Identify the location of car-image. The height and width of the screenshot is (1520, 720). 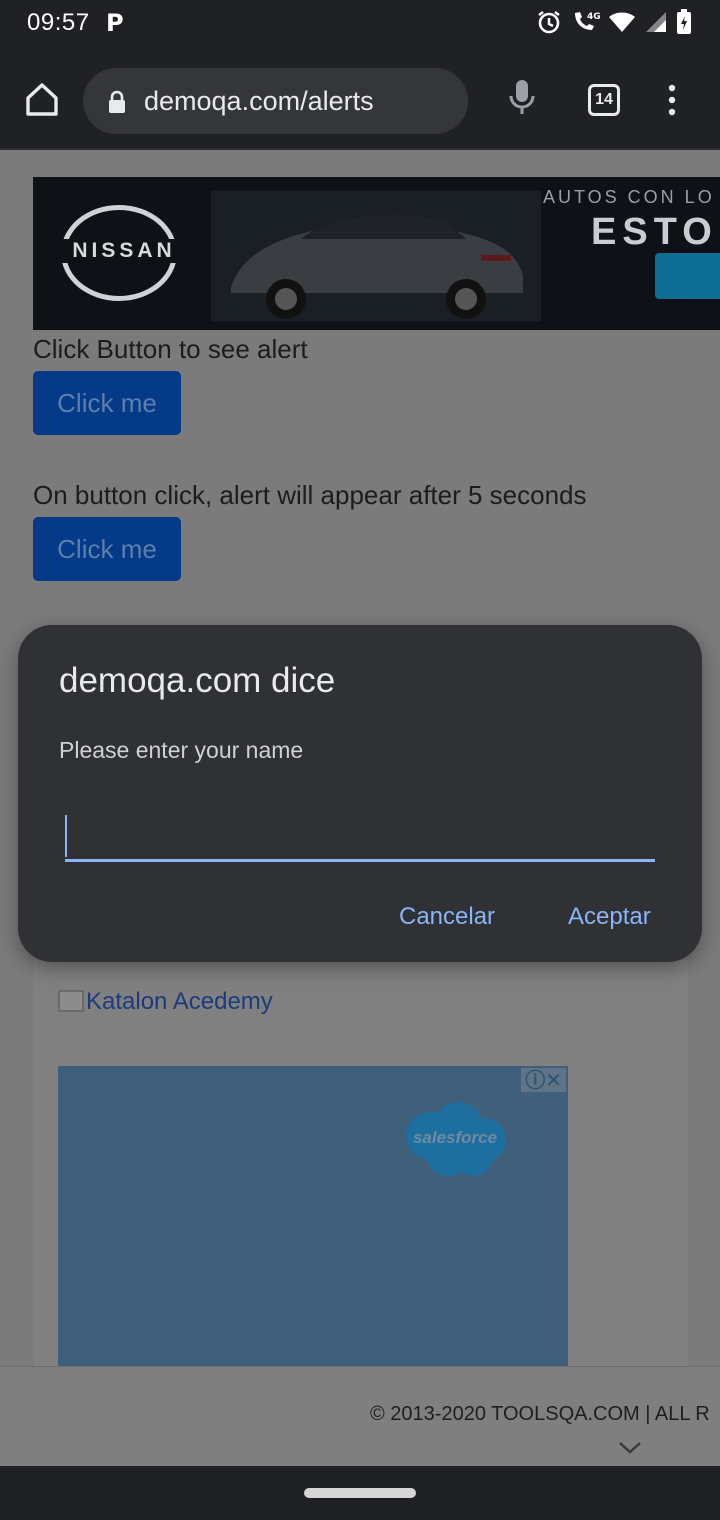
(376, 256).